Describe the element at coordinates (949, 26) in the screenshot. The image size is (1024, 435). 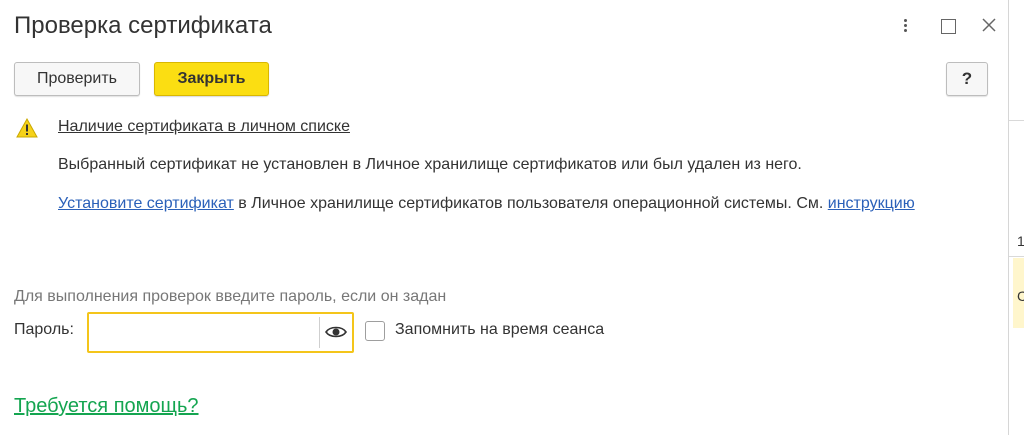
I see `maximize-icon` at that location.